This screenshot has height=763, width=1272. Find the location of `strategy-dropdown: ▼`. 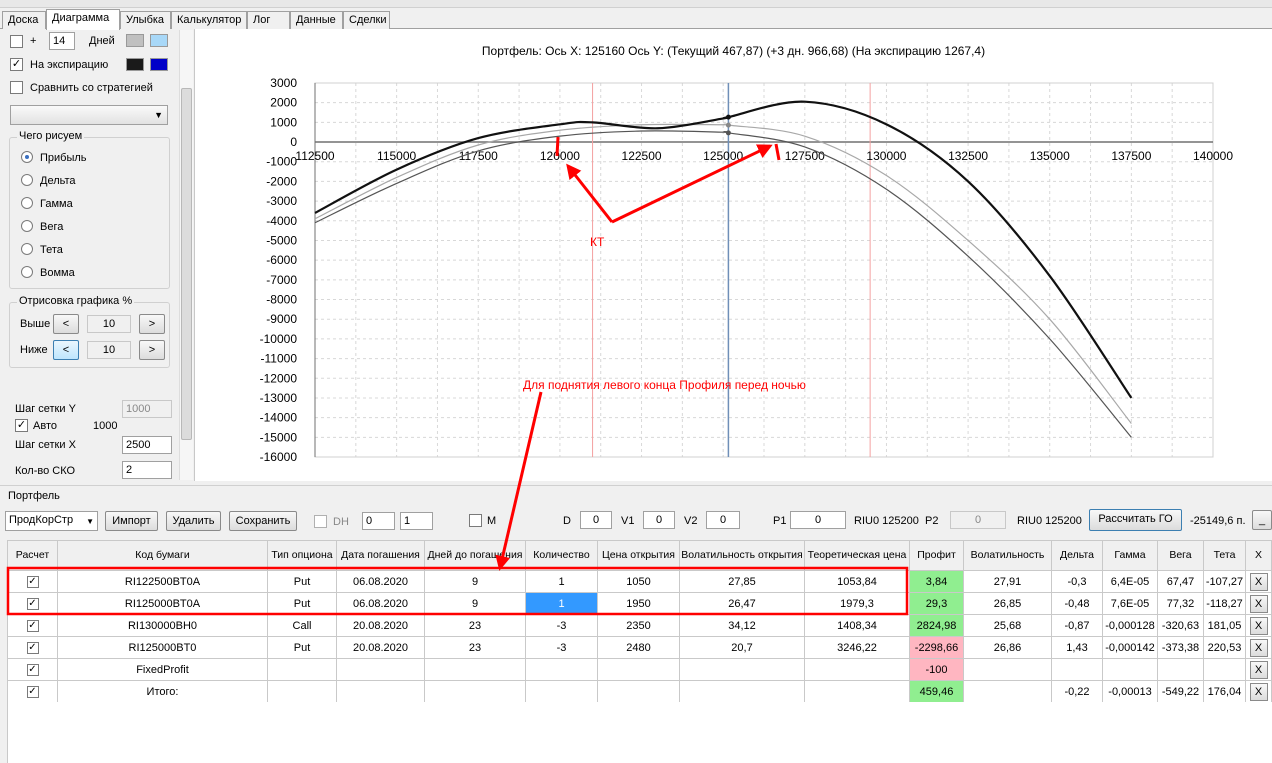

strategy-dropdown: ▼ is located at coordinates (89, 115).